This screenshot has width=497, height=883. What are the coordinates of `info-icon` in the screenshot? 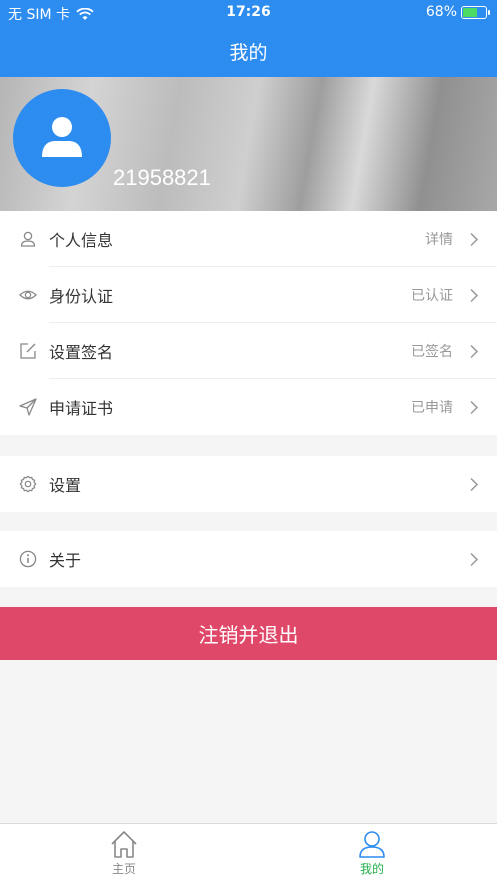 It's located at (28, 559).